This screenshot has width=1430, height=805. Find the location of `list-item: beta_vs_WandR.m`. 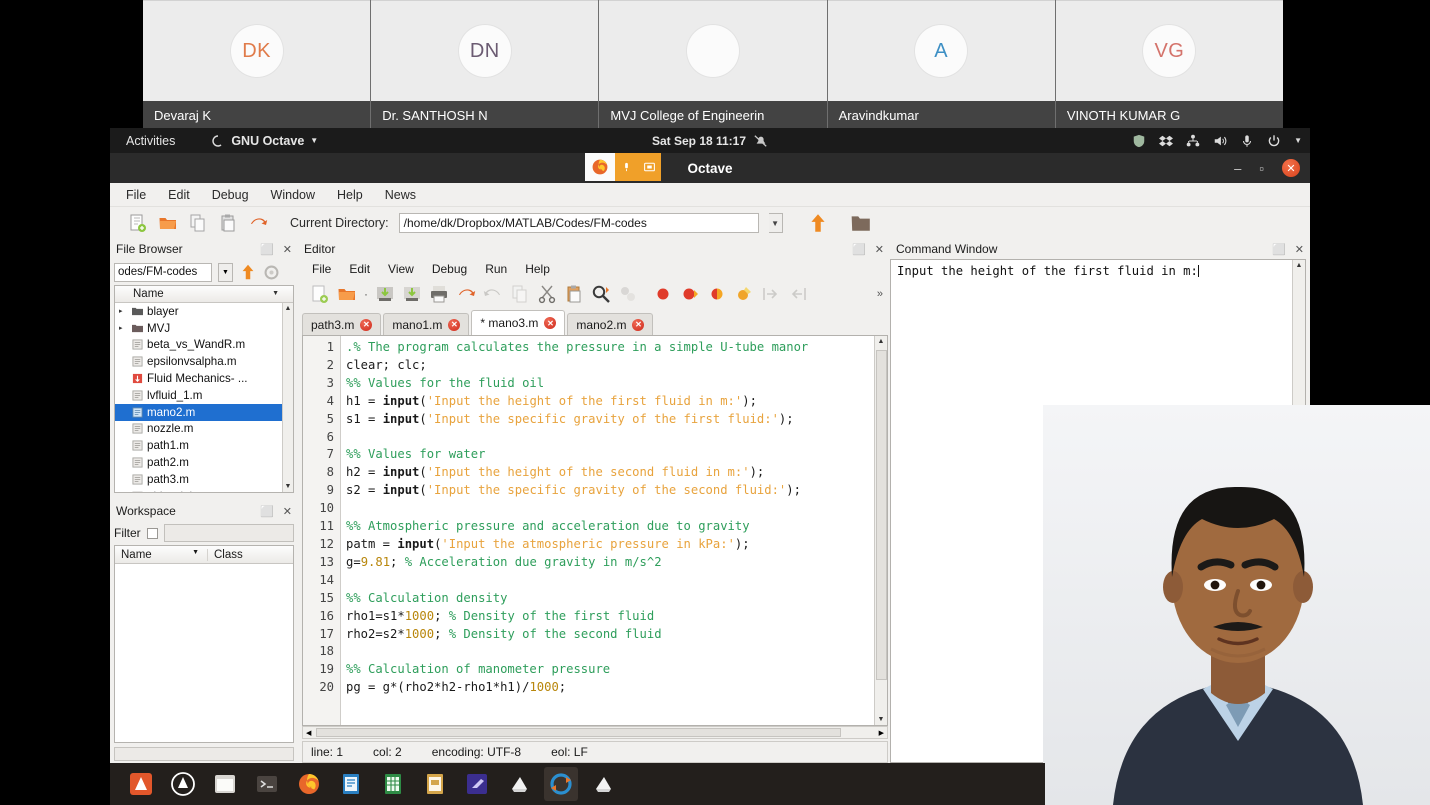

list-item: beta_vs_WandR.m is located at coordinates (204, 345).